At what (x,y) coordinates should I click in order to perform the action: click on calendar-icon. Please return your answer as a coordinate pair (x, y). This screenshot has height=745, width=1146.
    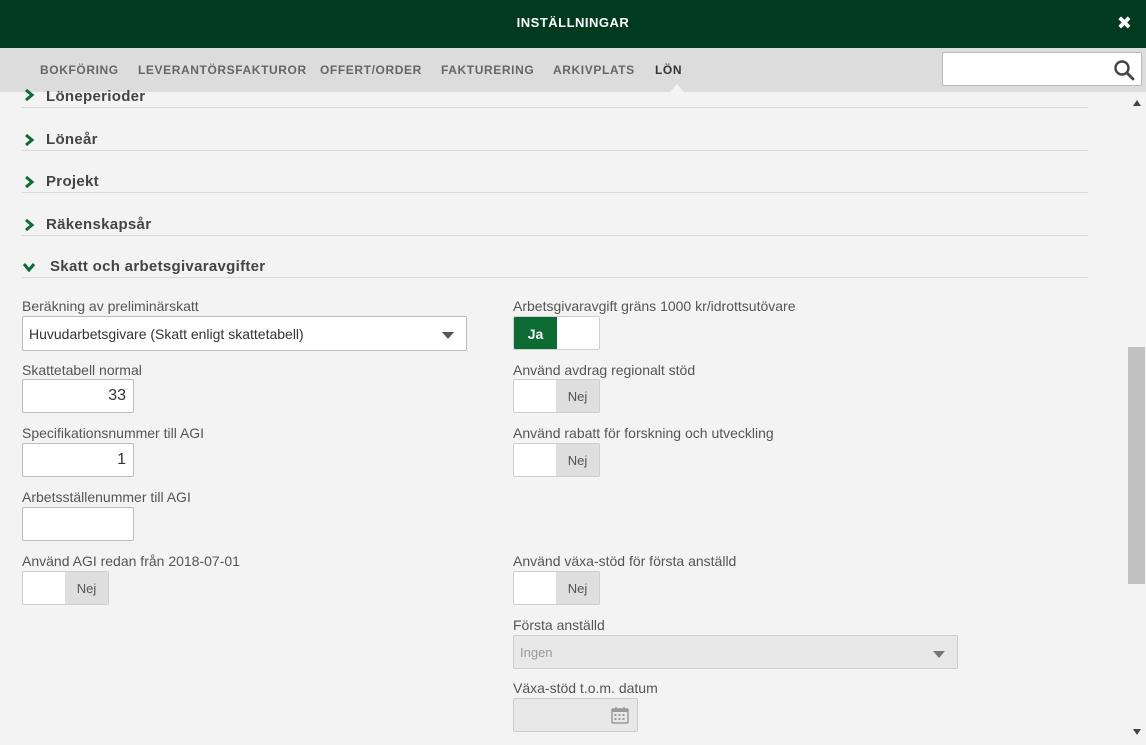
    Looking at the image, I should click on (620, 715).